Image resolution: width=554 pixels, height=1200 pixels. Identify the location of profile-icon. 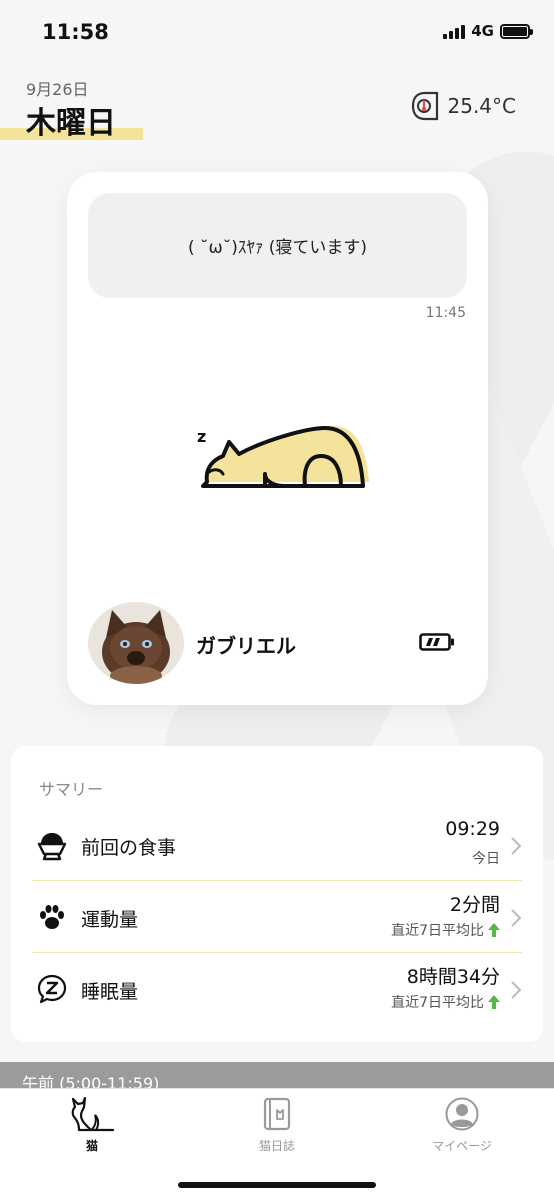
(462, 1114).